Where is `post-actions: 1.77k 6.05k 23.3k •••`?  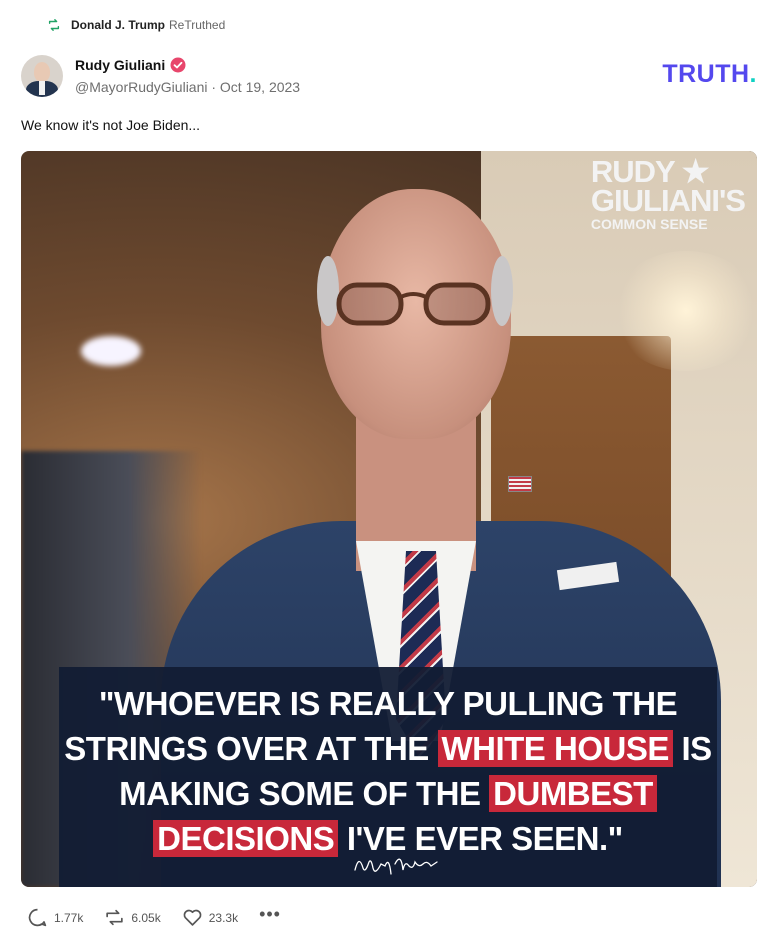
post-actions: 1.77k 6.05k 23.3k ••• is located at coordinates (154, 916).